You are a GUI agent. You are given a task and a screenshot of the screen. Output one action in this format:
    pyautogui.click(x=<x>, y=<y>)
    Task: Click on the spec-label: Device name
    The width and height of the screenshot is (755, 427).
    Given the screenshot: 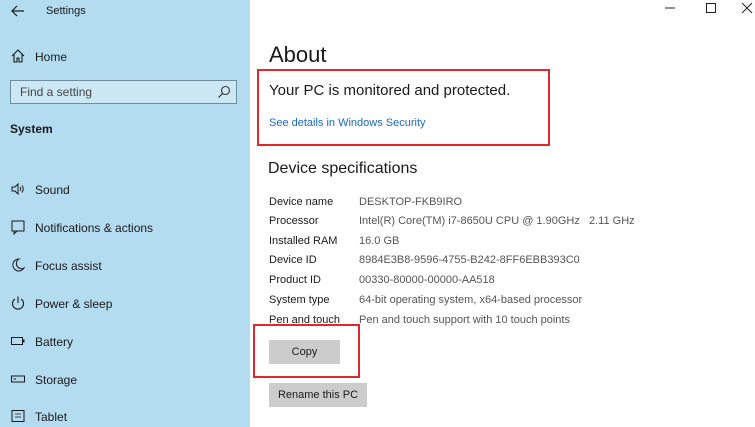 What is the action you would take?
    pyautogui.click(x=301, y=202)
    